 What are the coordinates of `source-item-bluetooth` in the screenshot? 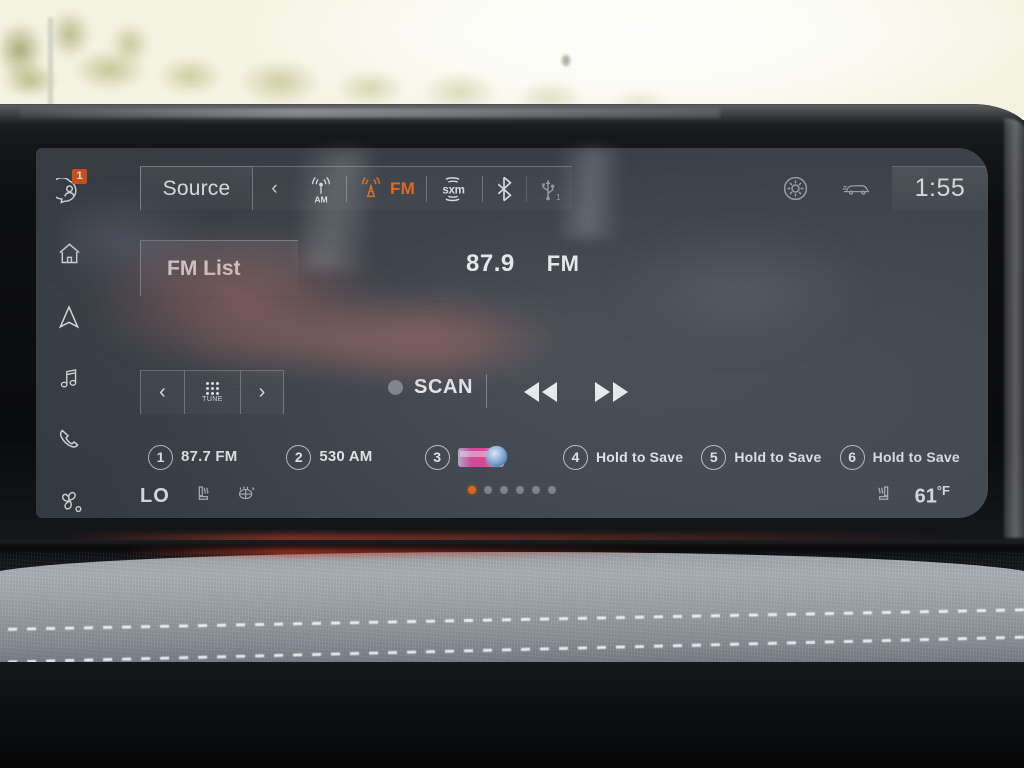 It's located at (504, 189).